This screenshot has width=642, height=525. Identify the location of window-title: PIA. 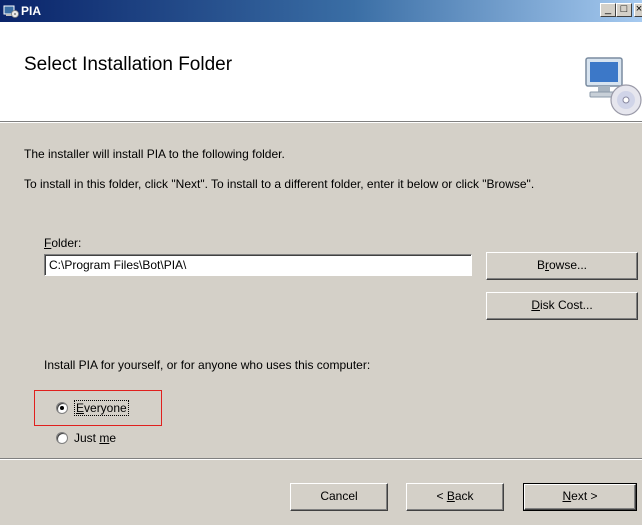
(31, 11).